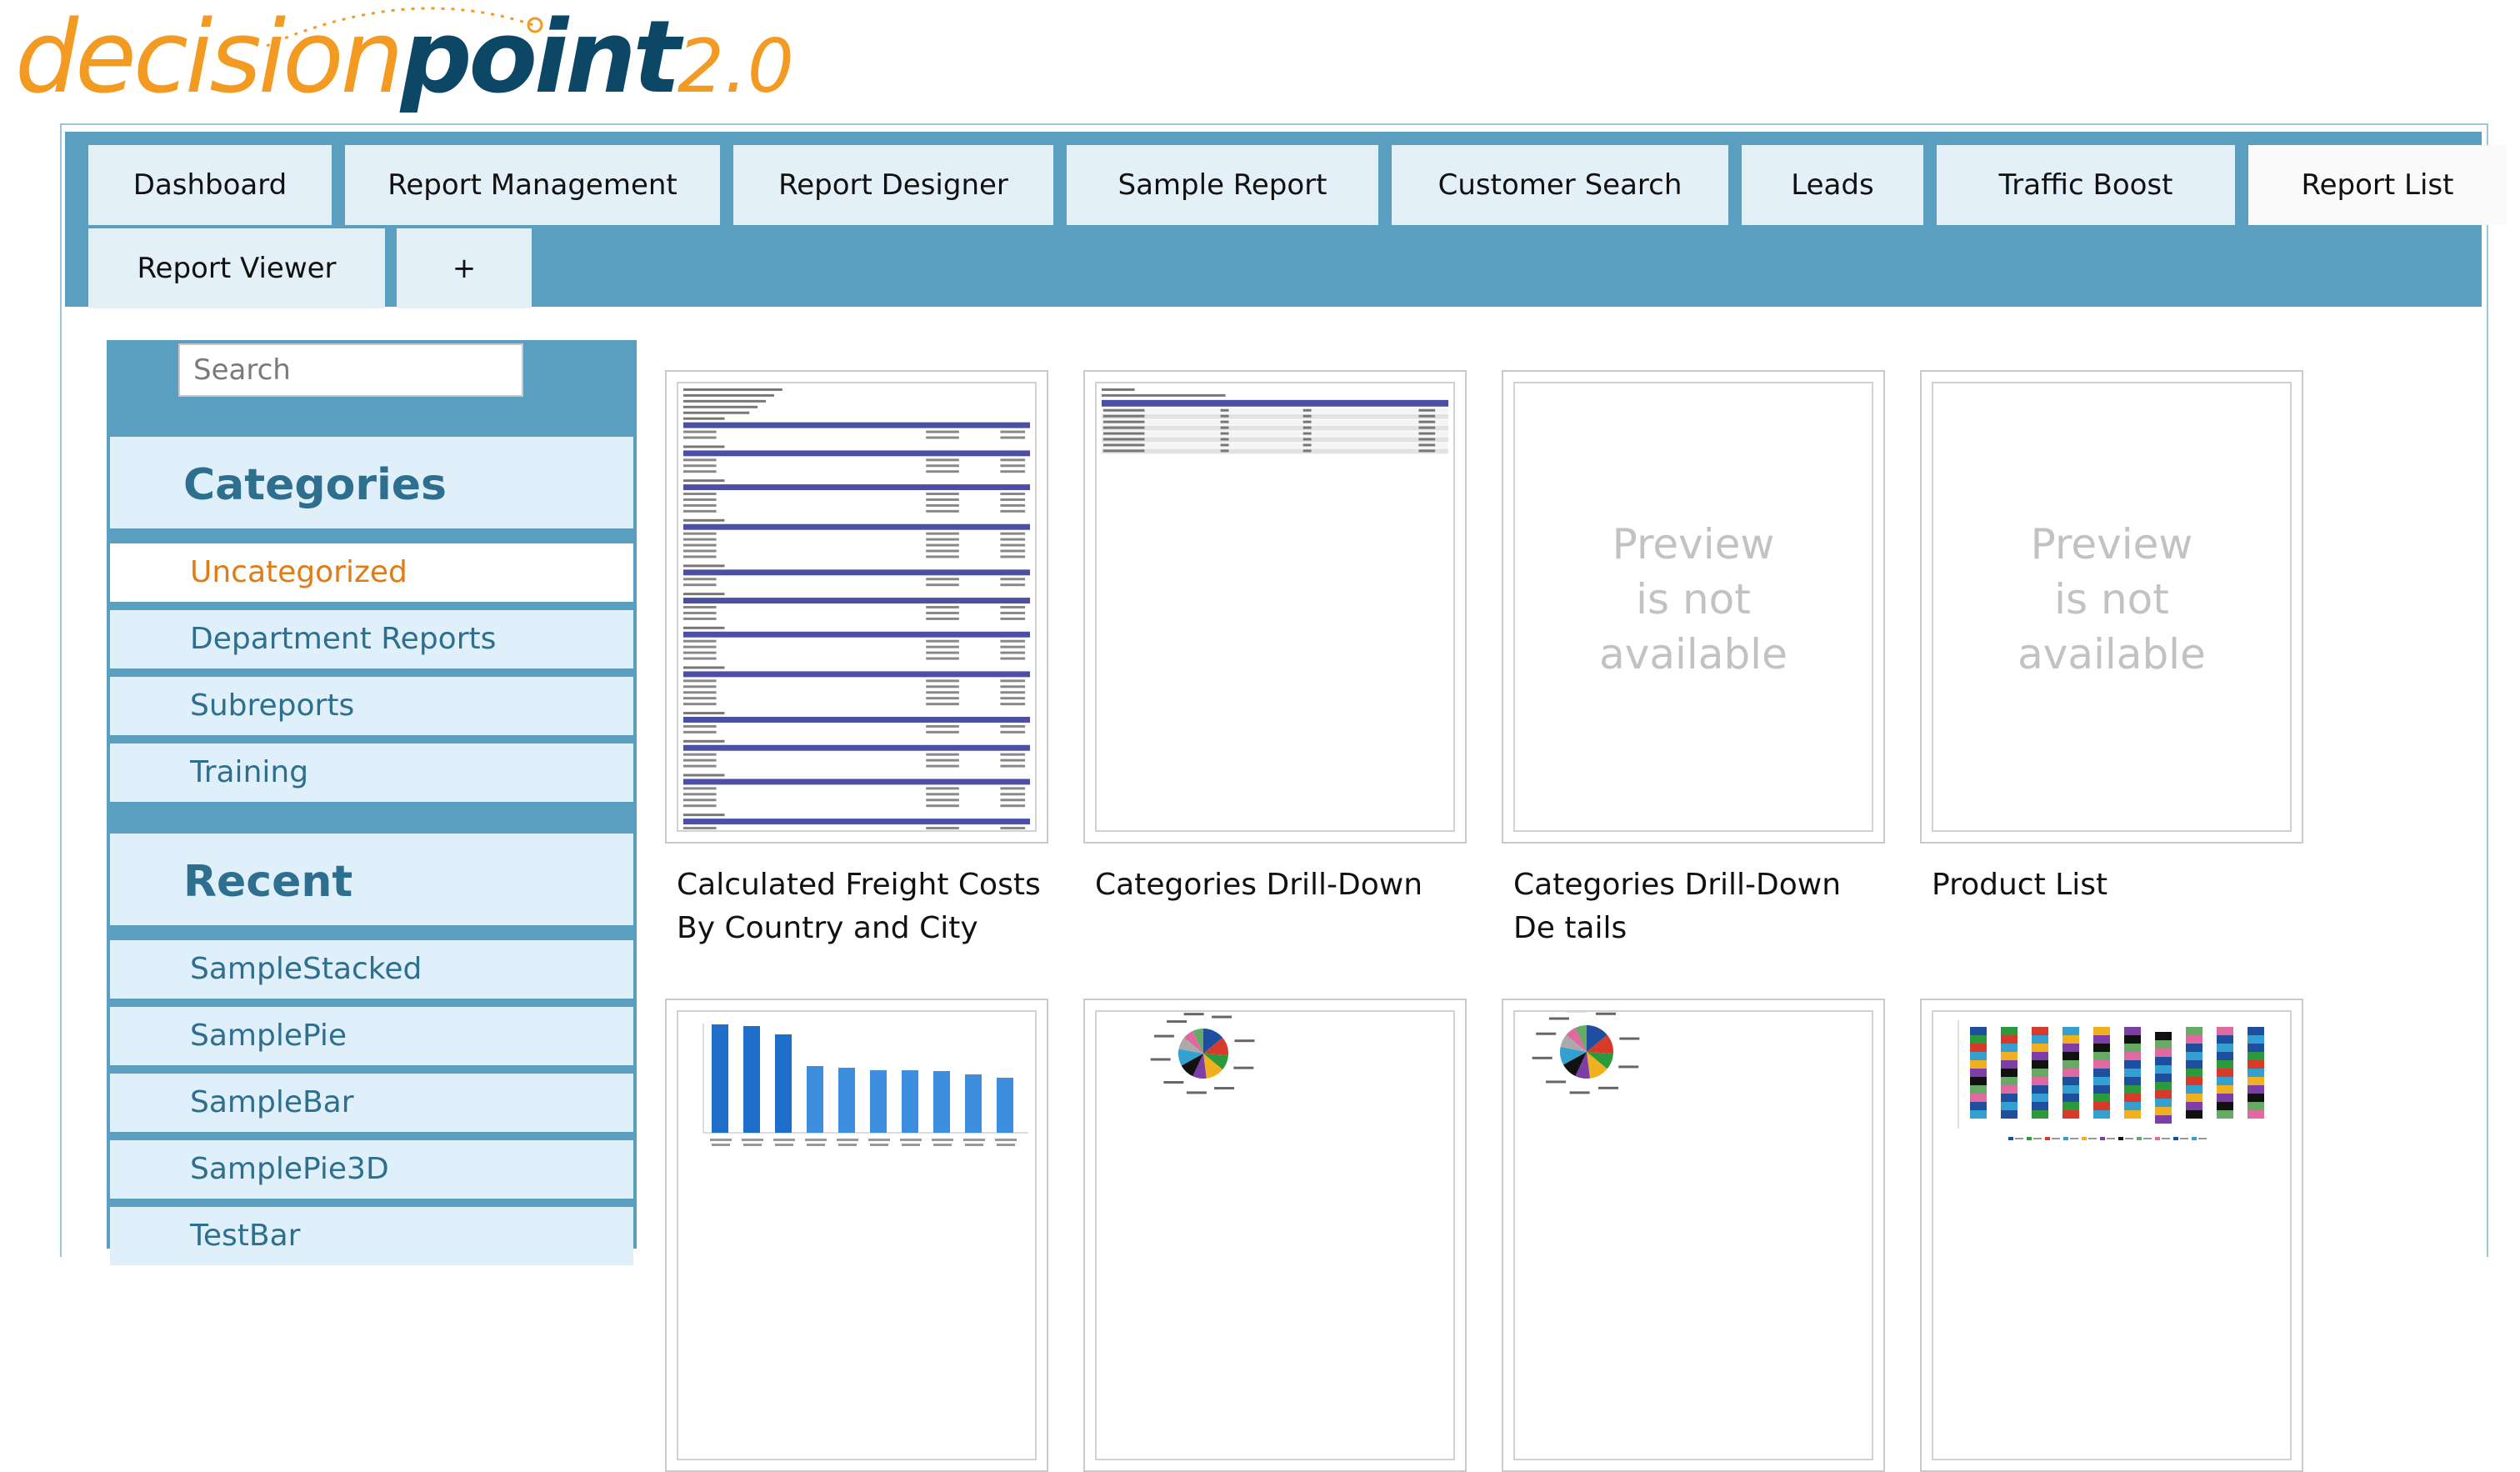 This screenshot has width=2520, height=1472. What do you see at coordinates (464, 268) in the screenshot?
I see `add-tab-button: +` at bounding box center [464, 268].